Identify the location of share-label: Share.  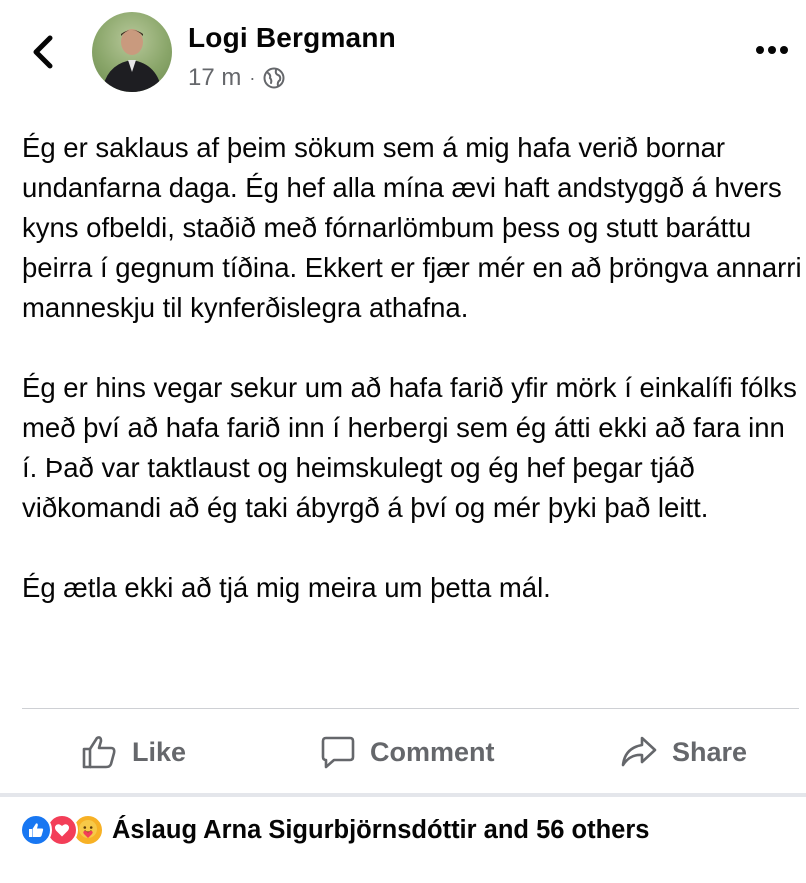
(710, 751).